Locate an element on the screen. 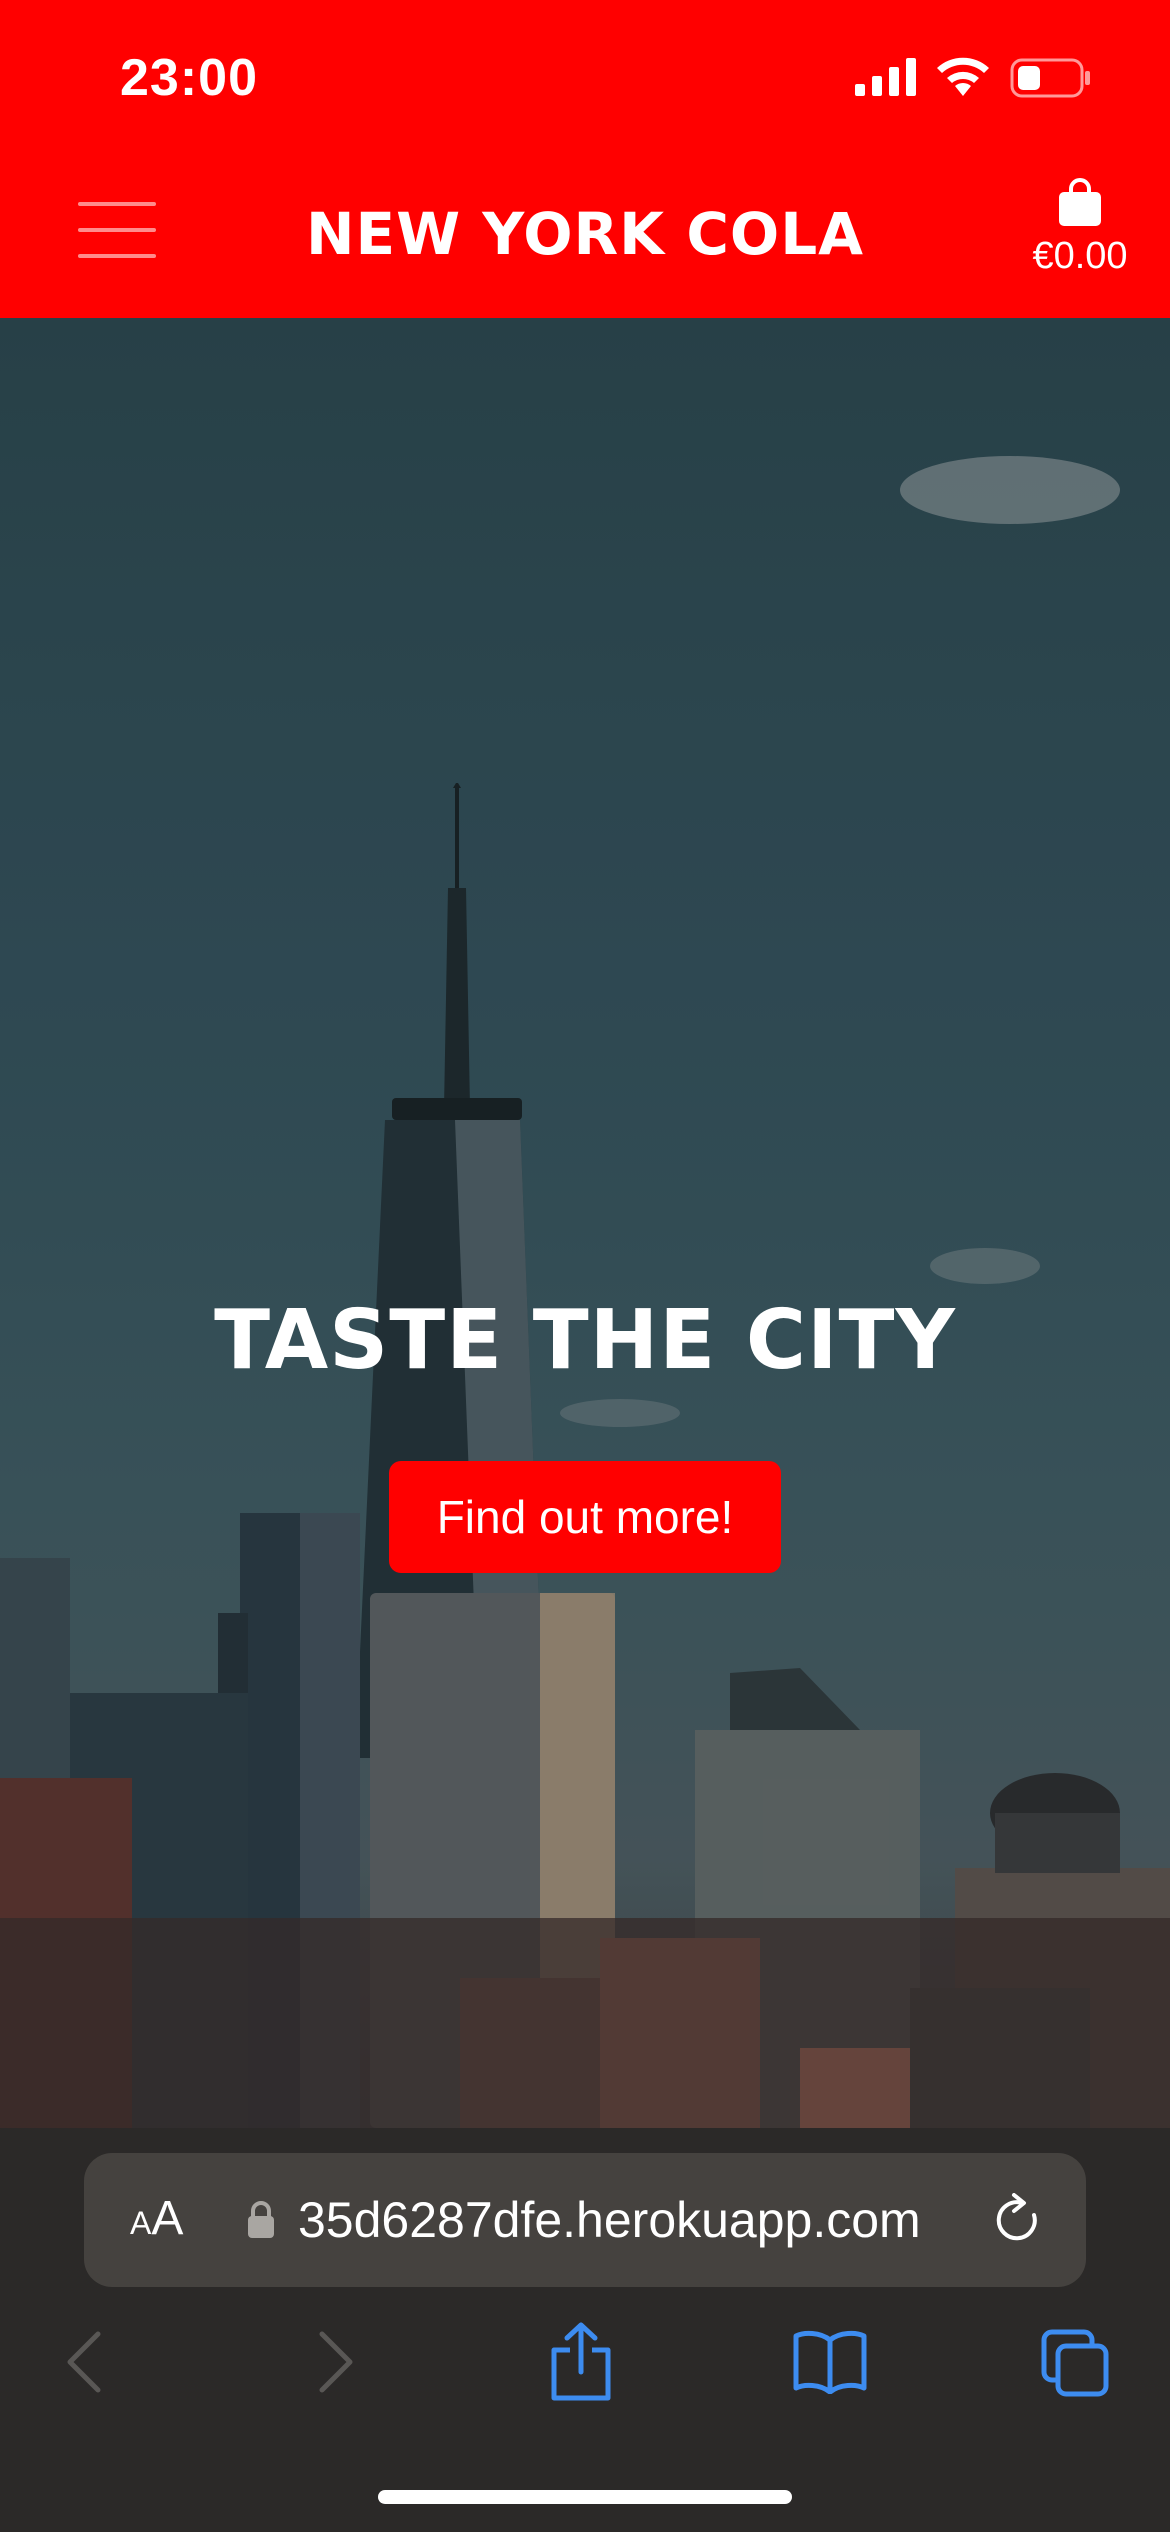 The image size is (1170, 2532). share-icon is located at coordinates (581, 2362).